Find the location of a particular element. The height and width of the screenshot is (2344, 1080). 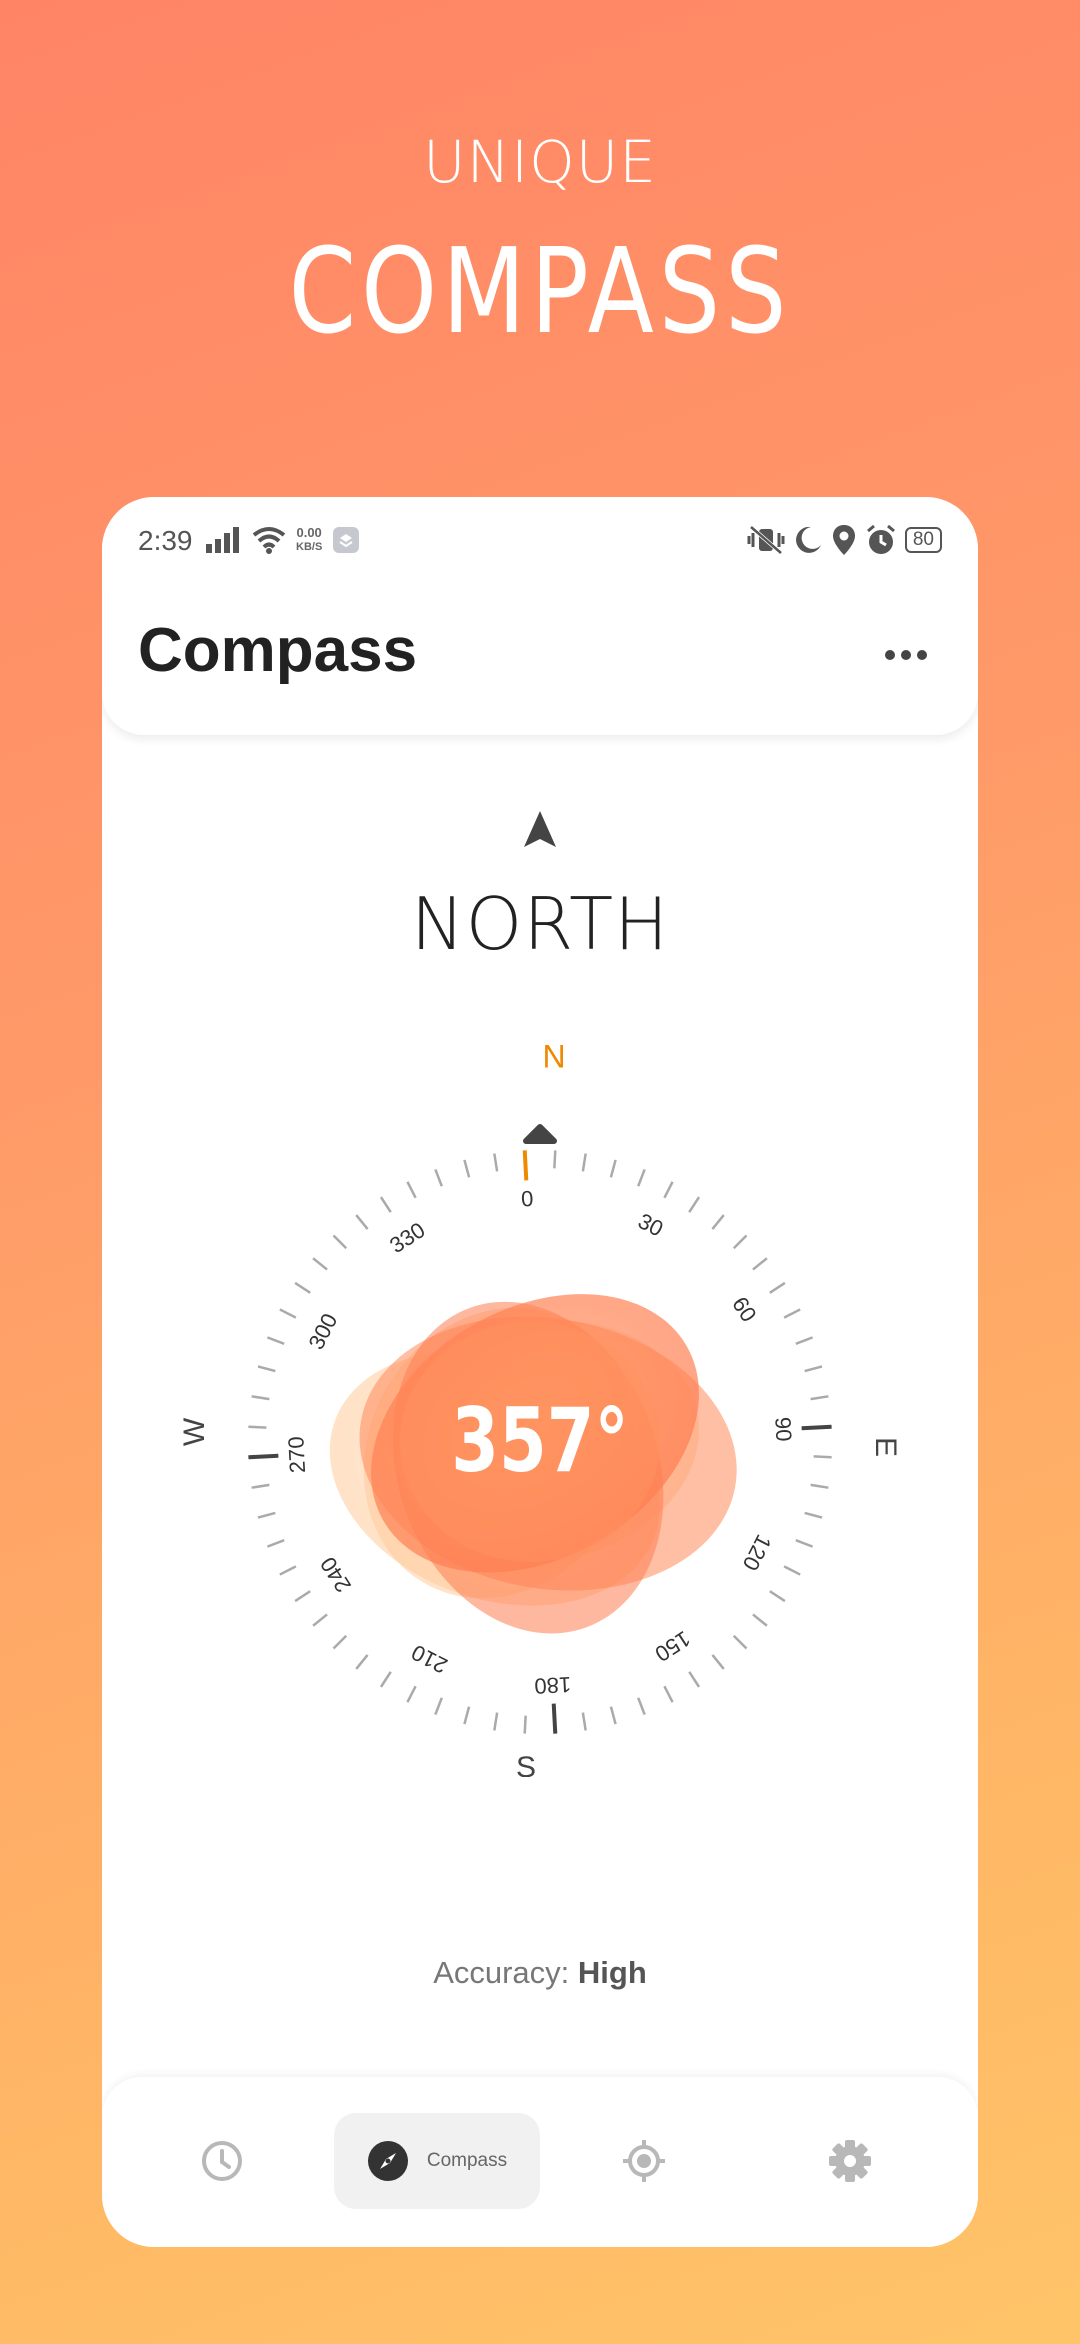

signal-icon is located at coordinates (222, 540).